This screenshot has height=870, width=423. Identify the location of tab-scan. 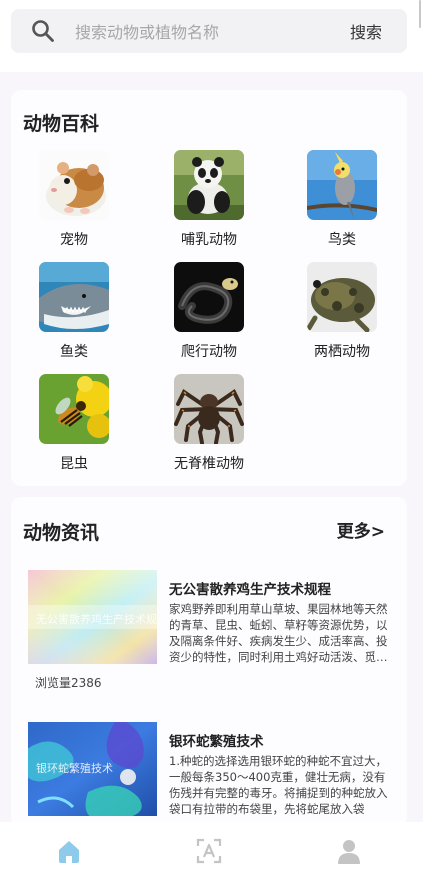
(209, 851).